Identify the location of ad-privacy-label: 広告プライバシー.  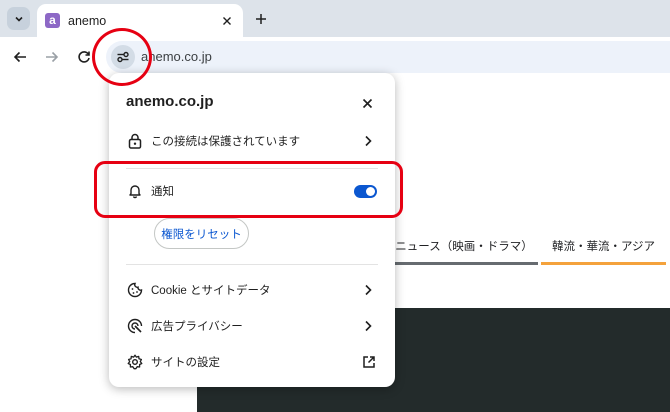
(197, 327).